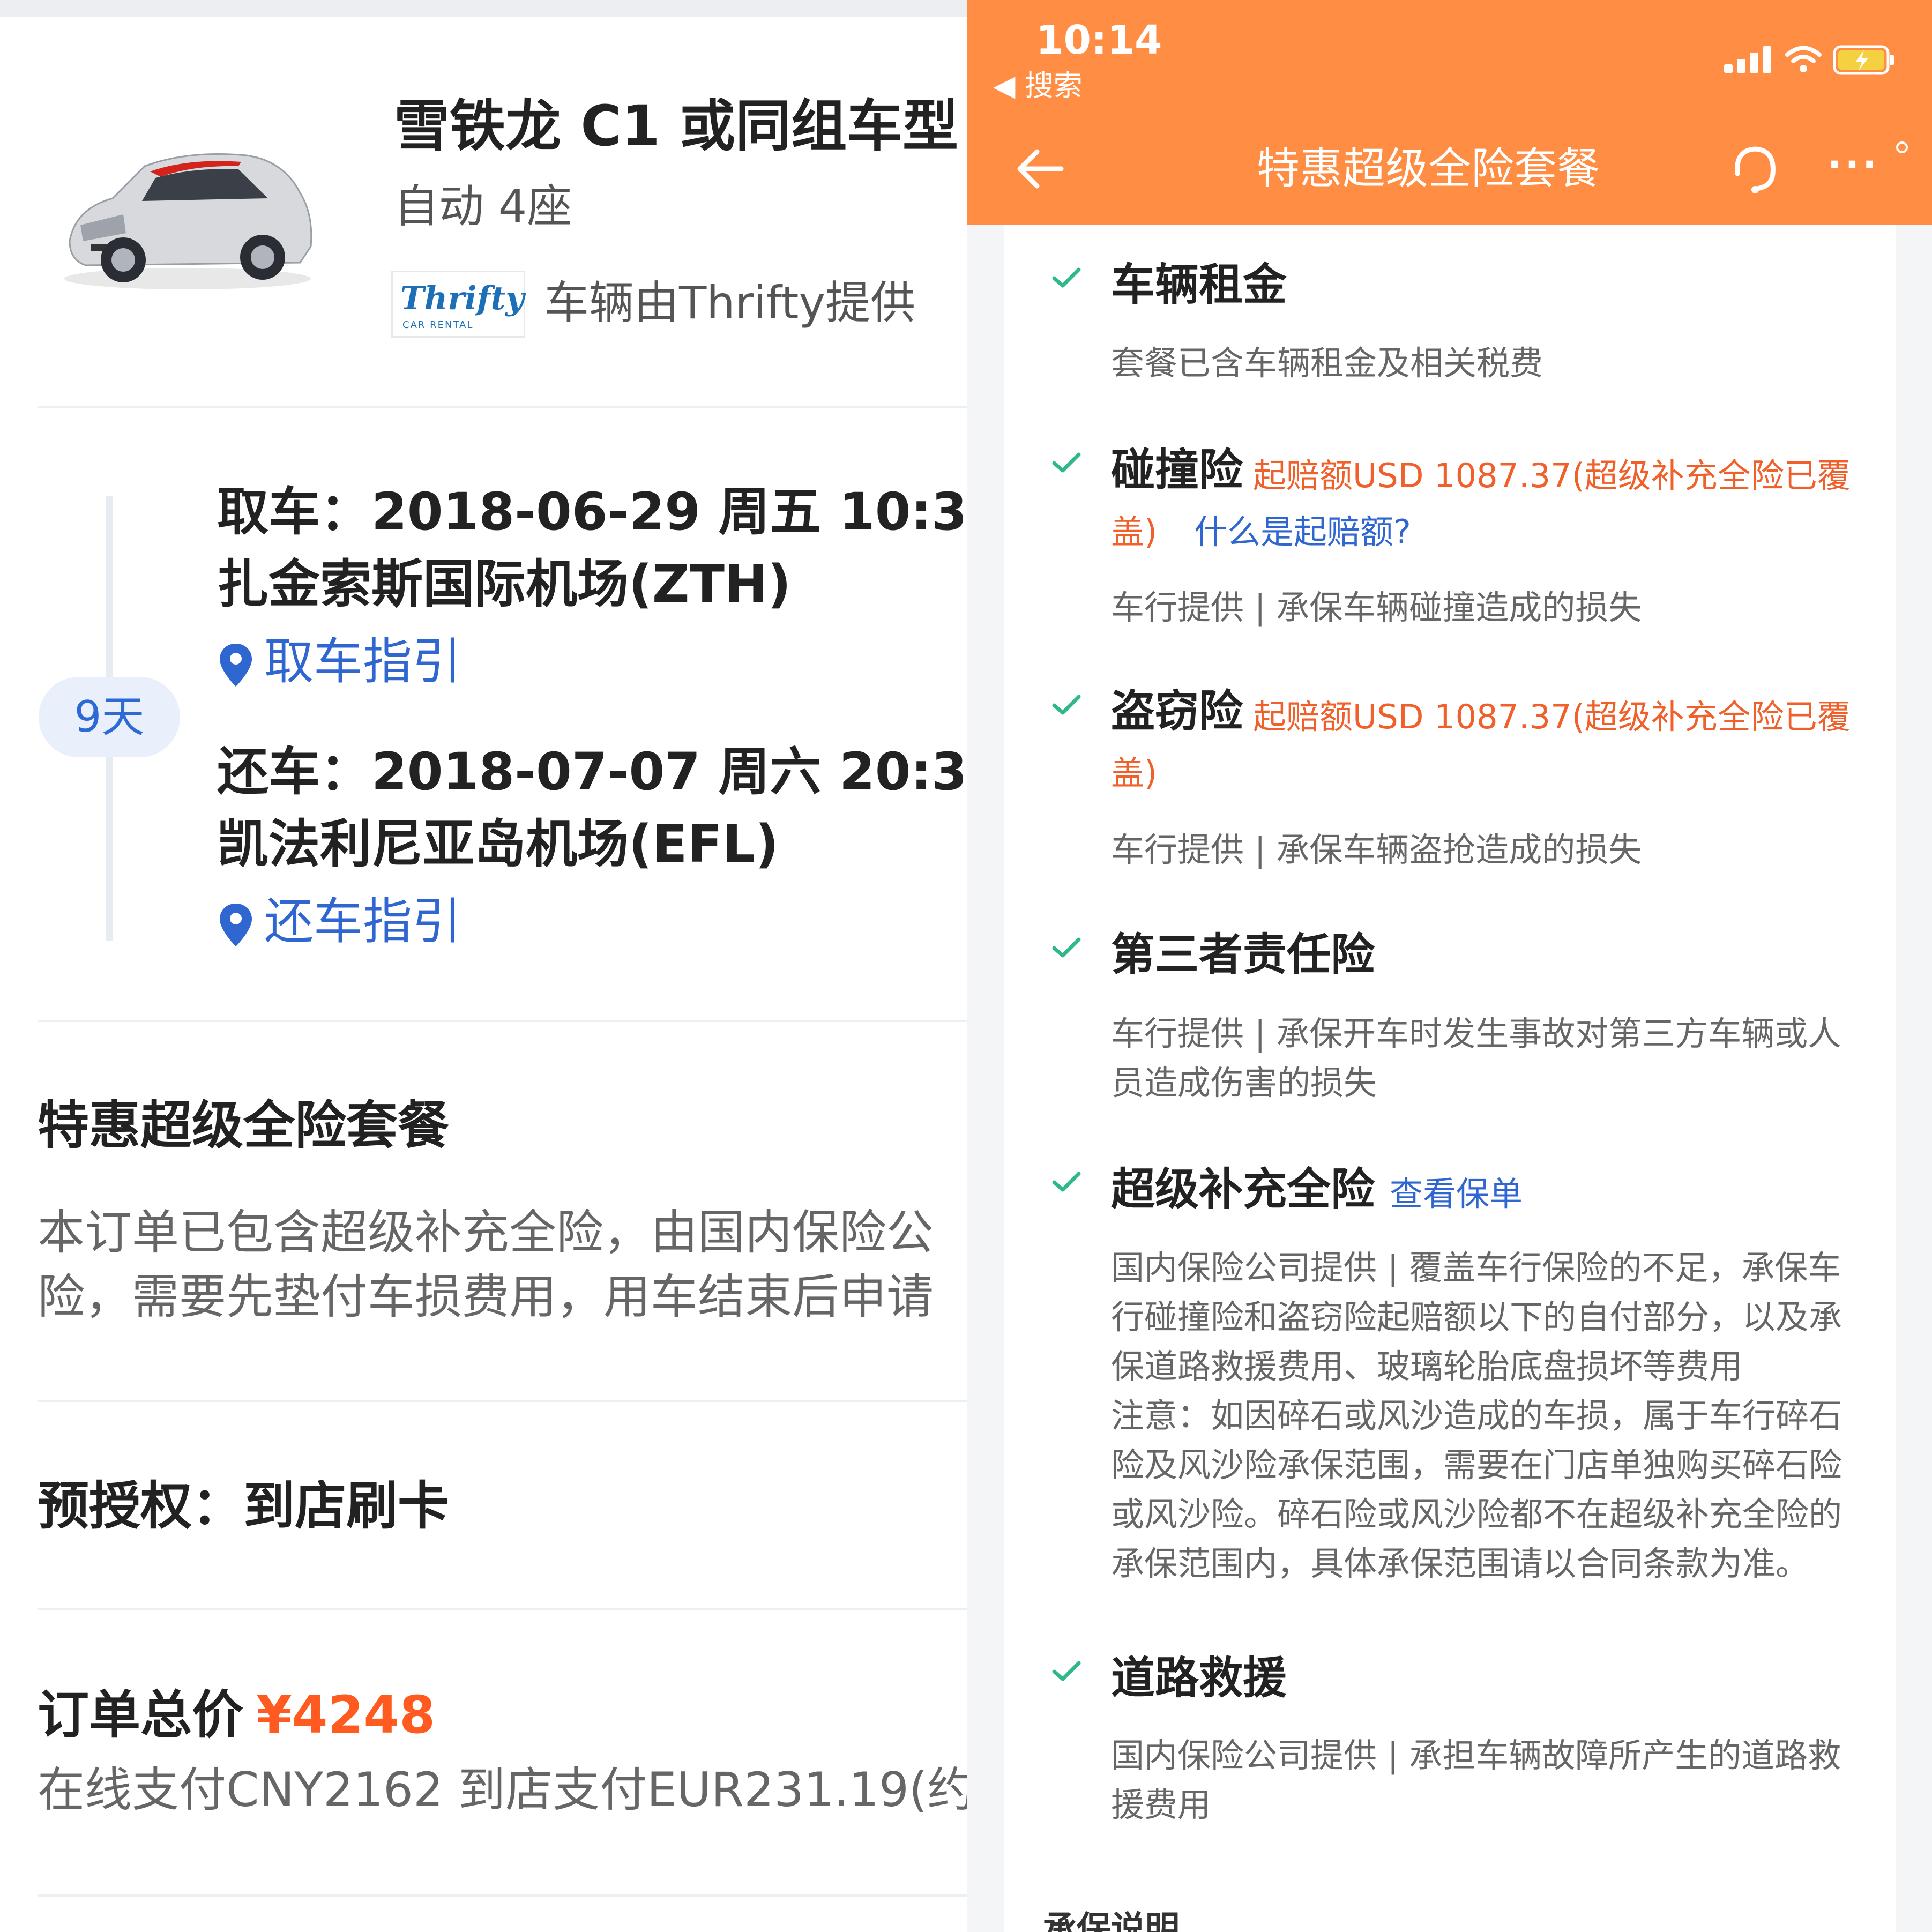 The height and width of the screenshot is (1932, 1932). What do you see at coordinates (1853, 164) in the screenshot?
I see `more-icon: ···` at bounding box center [1853, 164].